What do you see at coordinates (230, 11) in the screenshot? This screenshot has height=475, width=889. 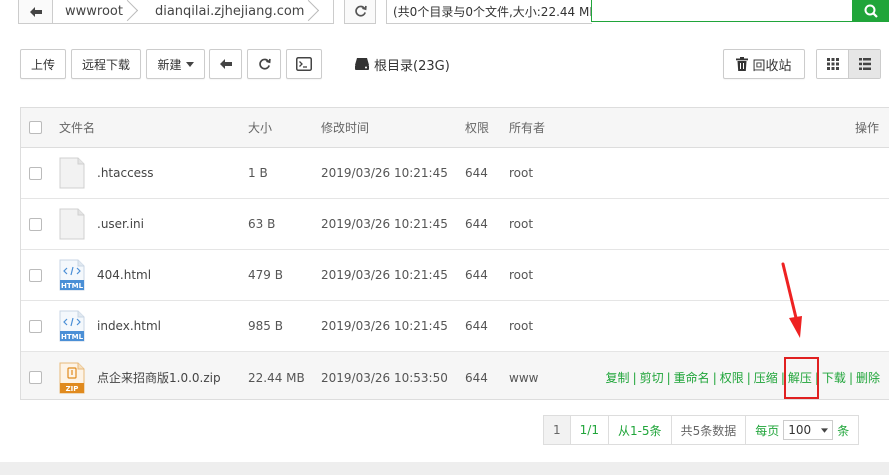 I see `breadcrumb-item-site: dianqilai.zjhejiang.com` at bounding box center [230, 11].